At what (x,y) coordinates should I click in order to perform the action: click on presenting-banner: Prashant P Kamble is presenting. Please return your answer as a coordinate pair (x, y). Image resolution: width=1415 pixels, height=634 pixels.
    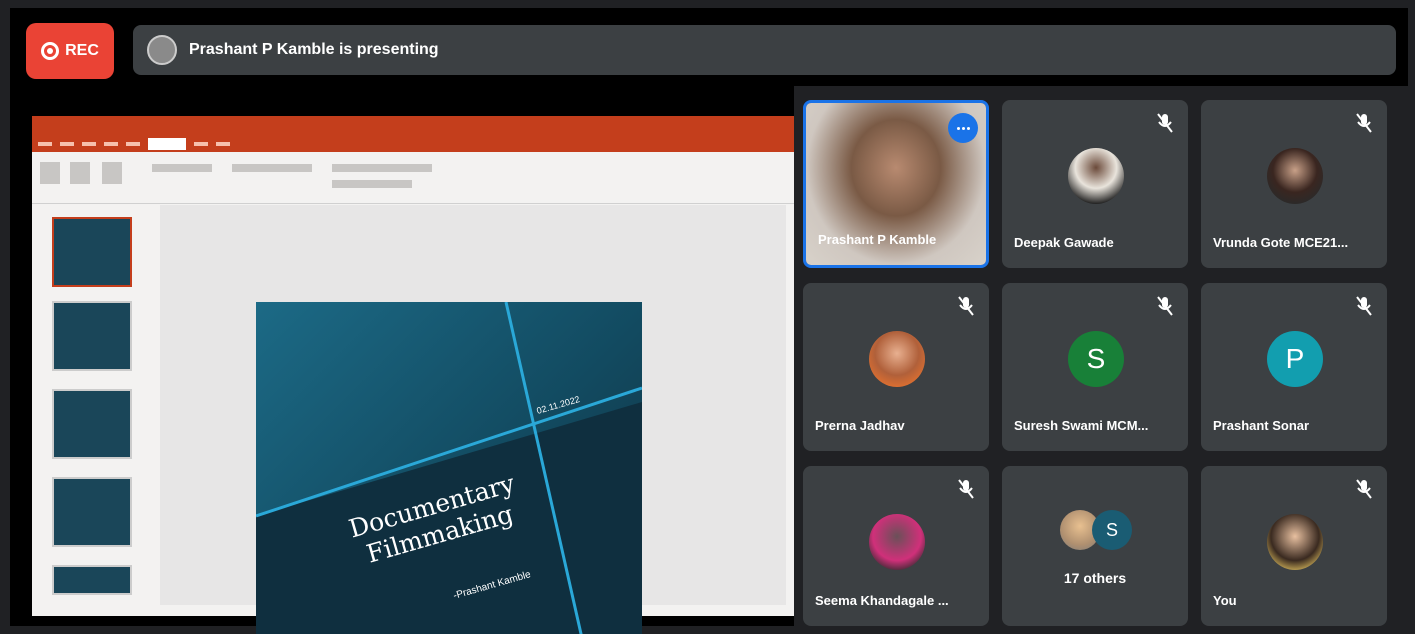
    Looking at the image, I should click on (764, 50).